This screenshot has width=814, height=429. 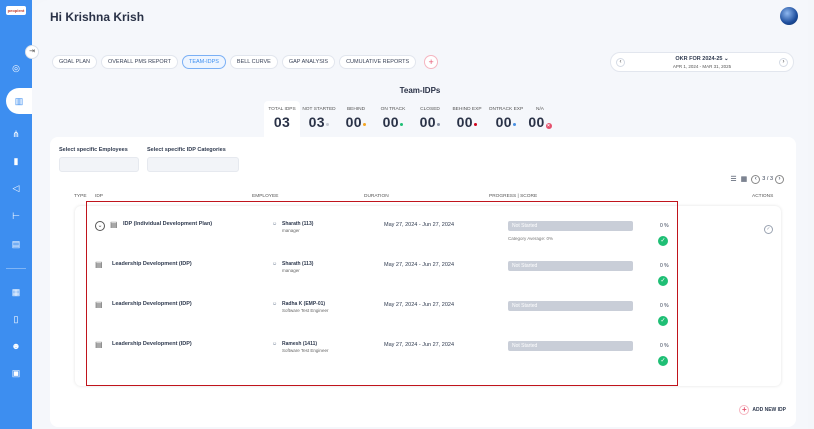 I want to click on stat-total-idps: TOTAL IDPS 03, so click(x=282, y=119).